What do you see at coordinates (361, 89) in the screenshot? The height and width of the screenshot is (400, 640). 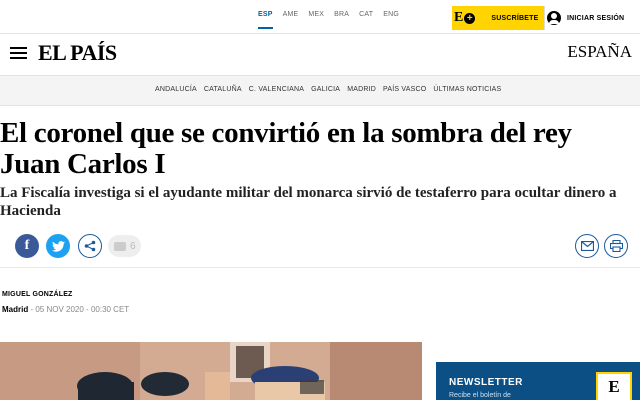 I see `nav-item-madrid: MADRID` at bounding box center [361, 89].